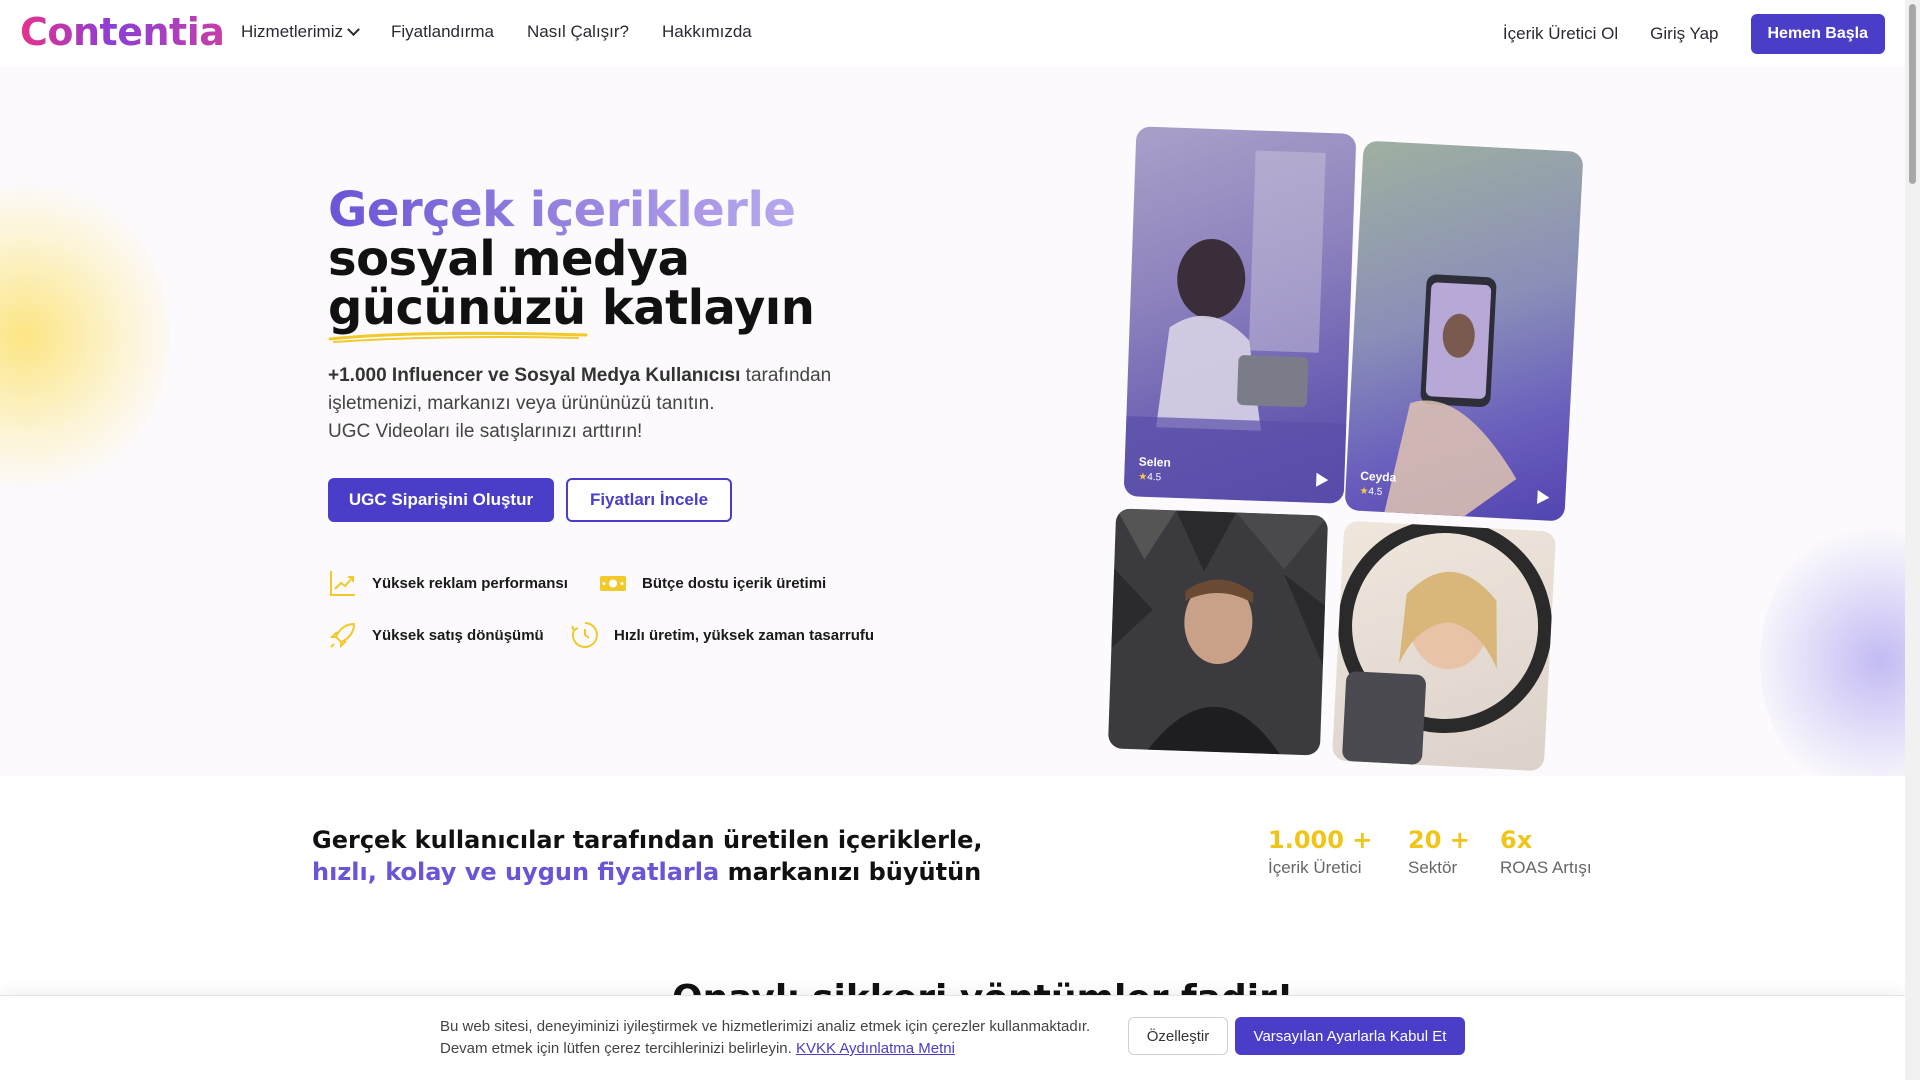 The image size is (1920, 1080). Describe the element at coordinates (292, 31) in the screenshot. I see `nav-link-services-label: Hizmetlerimiz` at that location.